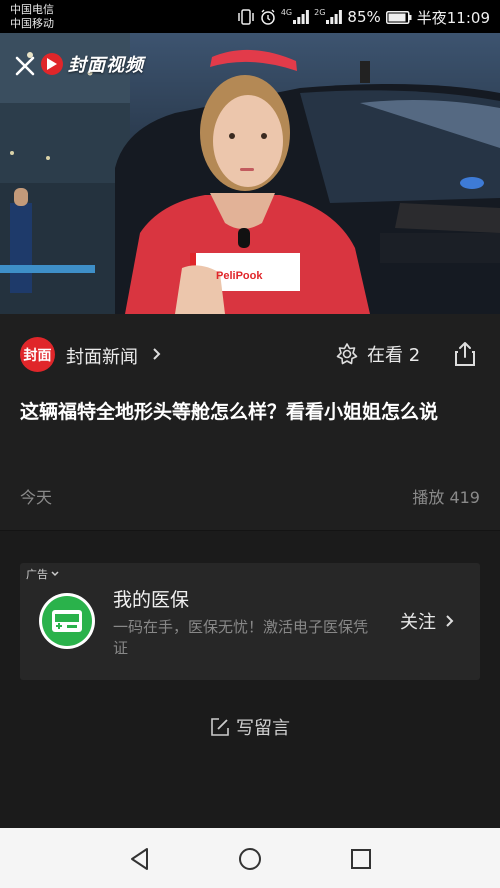  I want to click on signal-4g-label: 4G, so click(286, 12).